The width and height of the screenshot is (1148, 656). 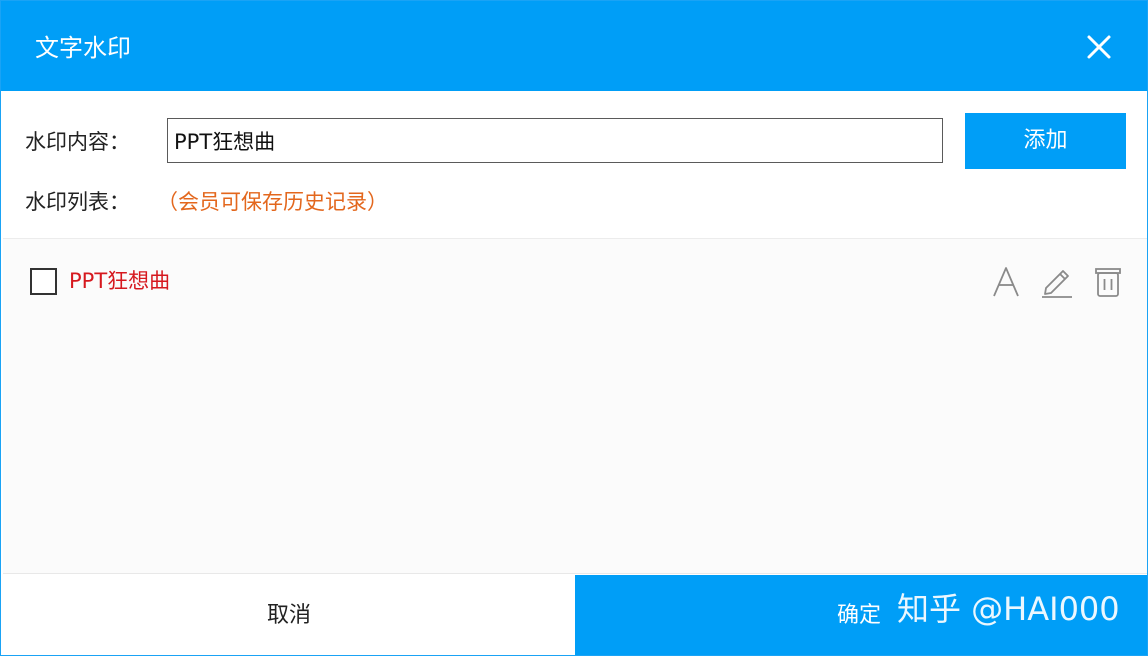 I want to click on add-button: 添加, so click(x=1045, y=141).